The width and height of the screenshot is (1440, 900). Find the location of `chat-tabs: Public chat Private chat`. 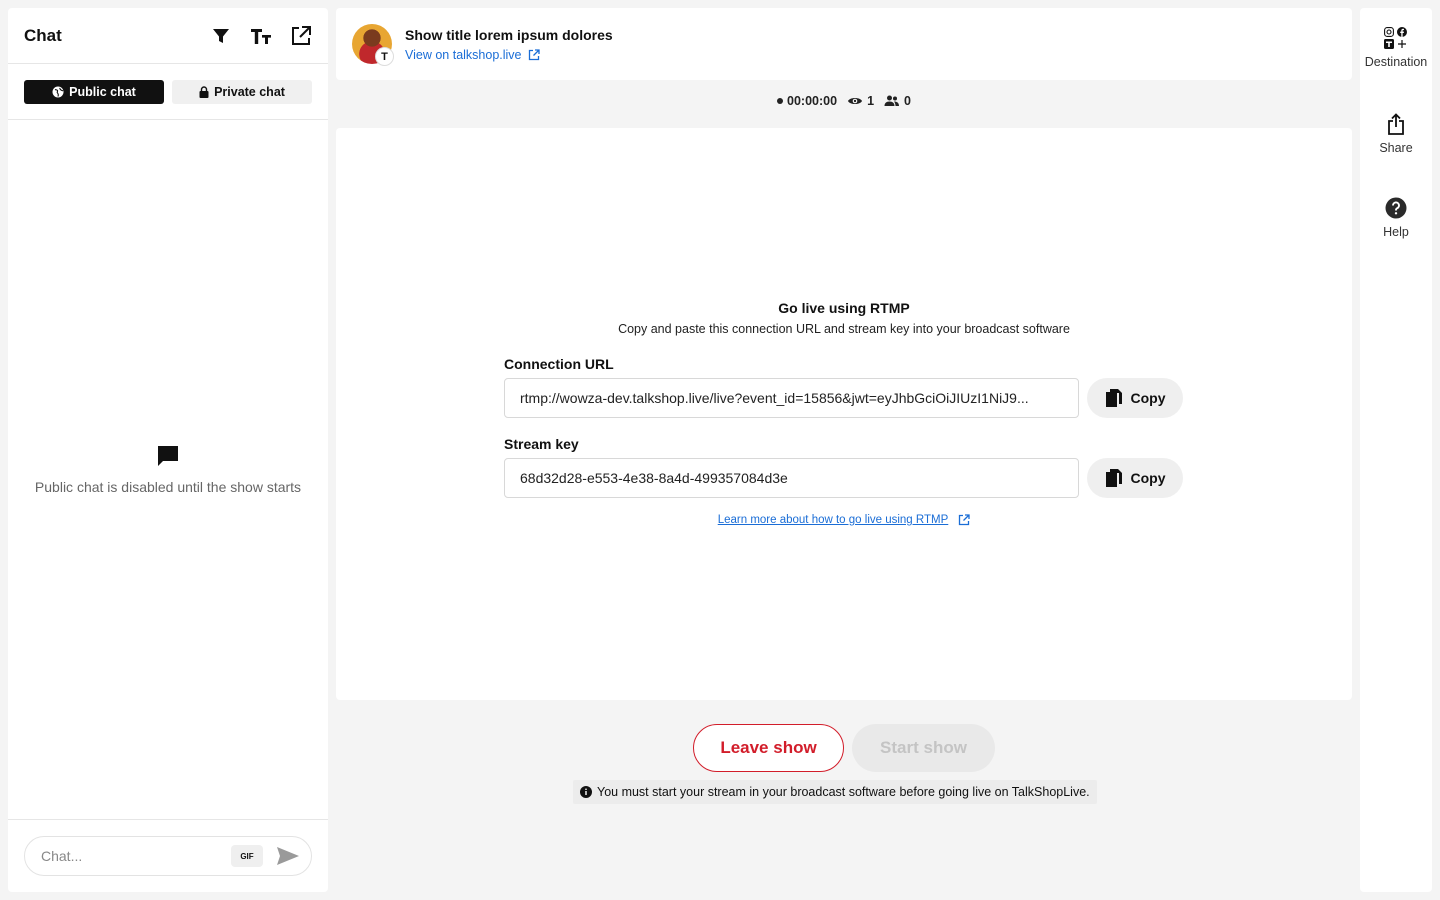

chat-tabs: Public chat Private chat is located at coordinates (168, 92).